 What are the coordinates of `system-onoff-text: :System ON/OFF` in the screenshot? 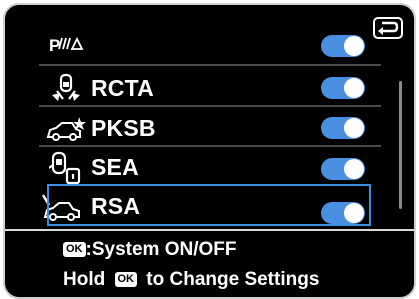 It's located at (161, 249).